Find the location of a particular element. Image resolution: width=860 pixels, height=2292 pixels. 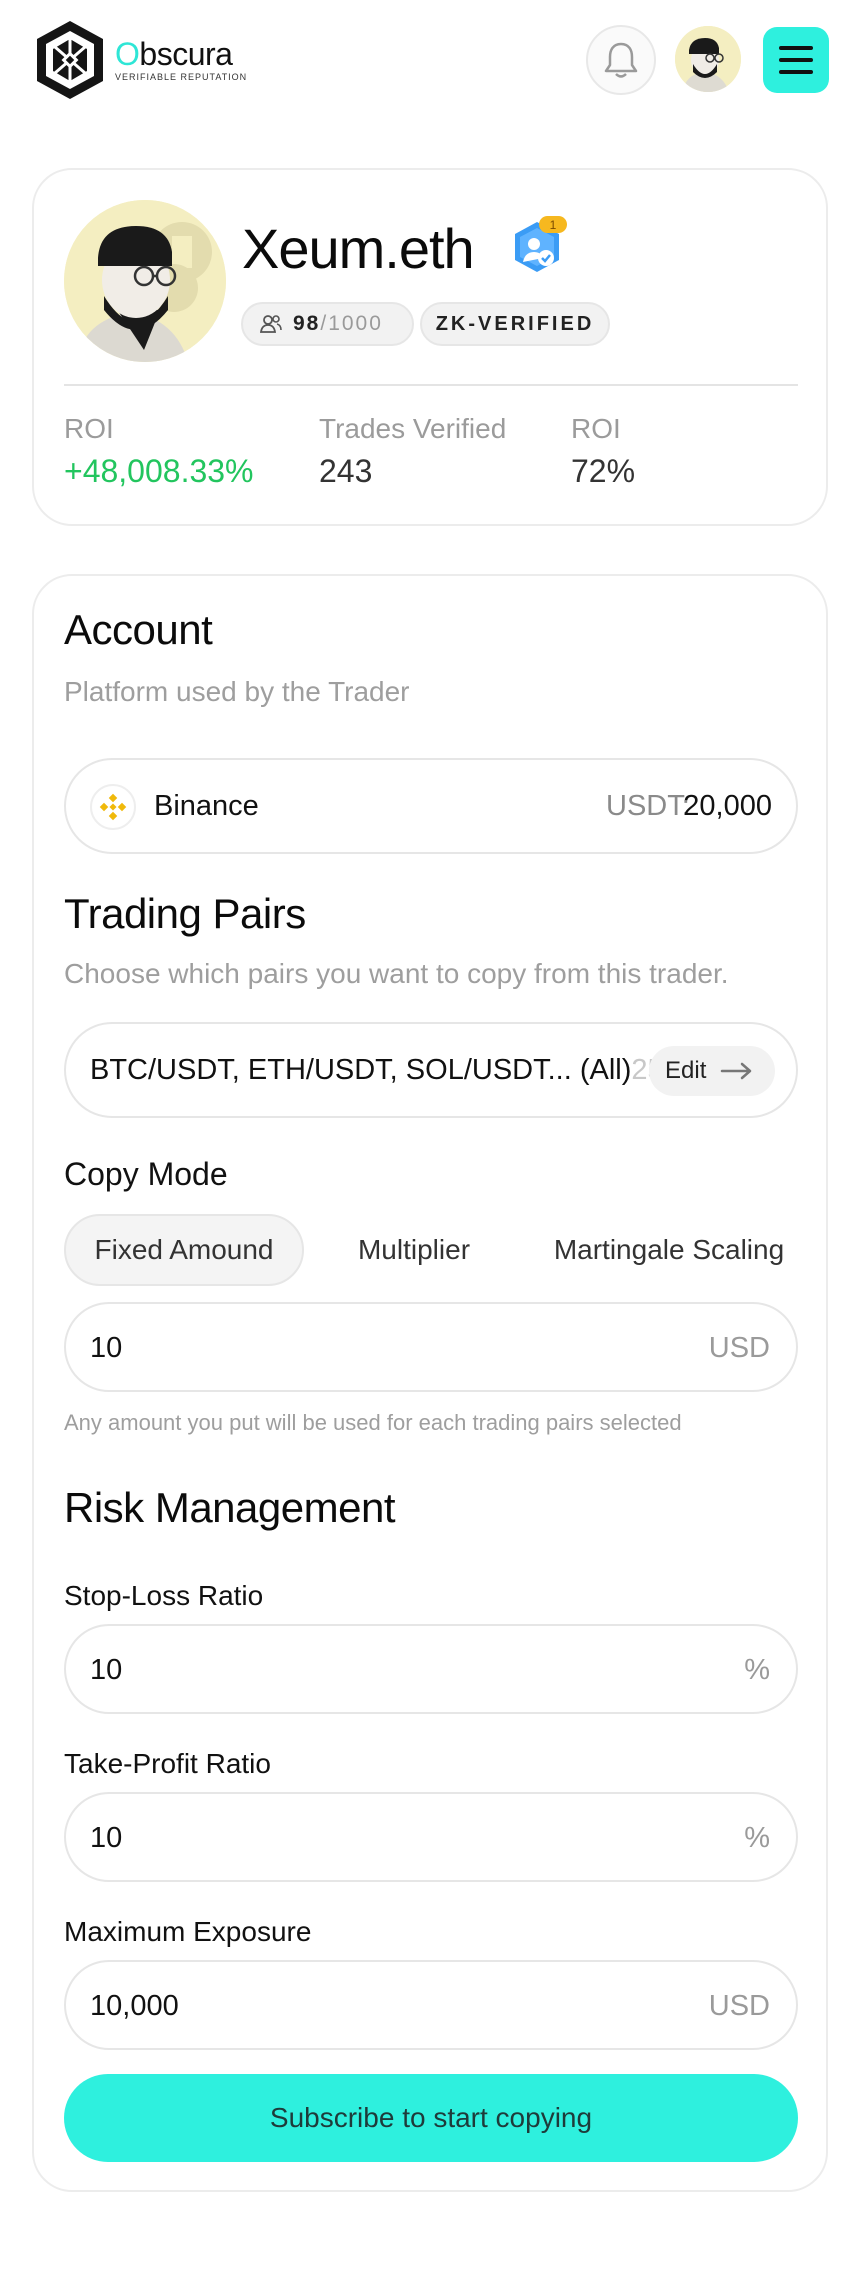

max-exposure-unit: USD is located at coordinates (739, 2006).